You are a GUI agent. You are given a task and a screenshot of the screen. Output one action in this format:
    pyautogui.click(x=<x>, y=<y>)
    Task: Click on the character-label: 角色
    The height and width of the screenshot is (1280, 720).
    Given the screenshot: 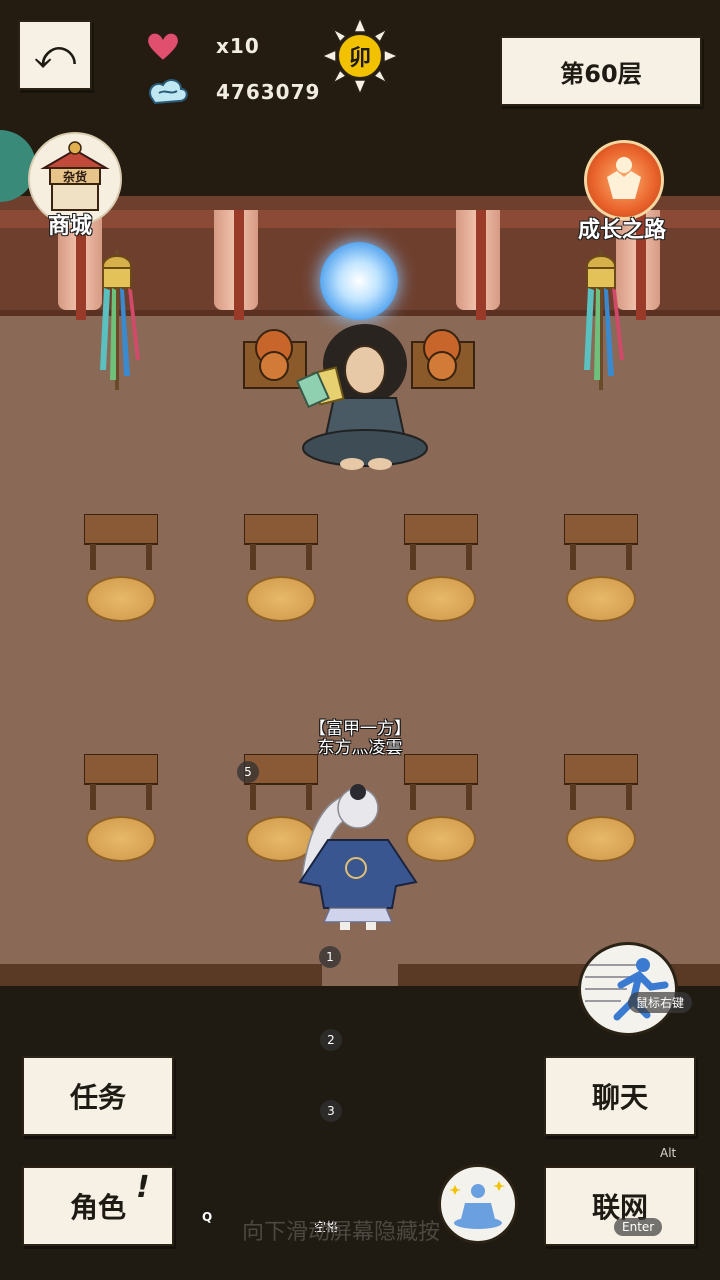 What is the action you would take?
    pyautogui.click(x=97, y=1207)
    